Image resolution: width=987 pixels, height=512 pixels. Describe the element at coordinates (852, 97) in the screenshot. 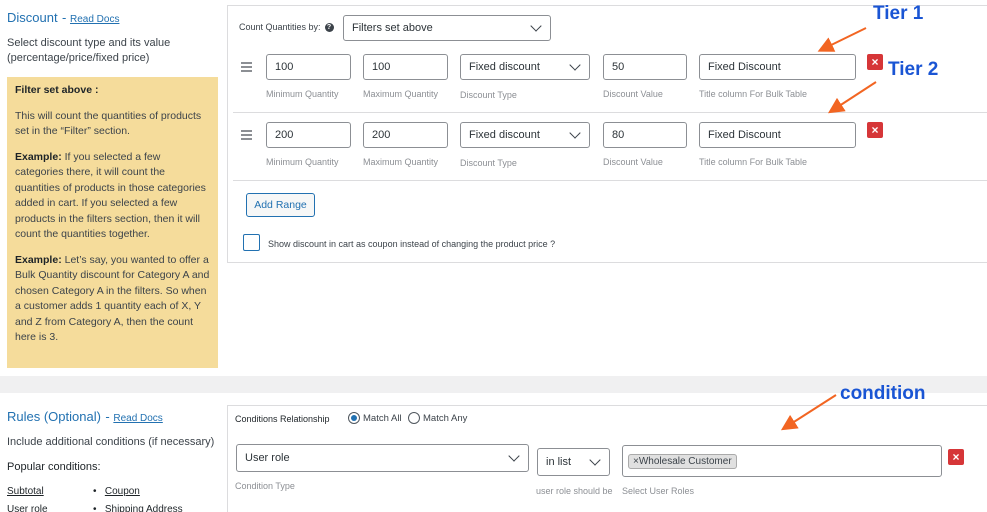

I see `tier2-arrow` at that location.